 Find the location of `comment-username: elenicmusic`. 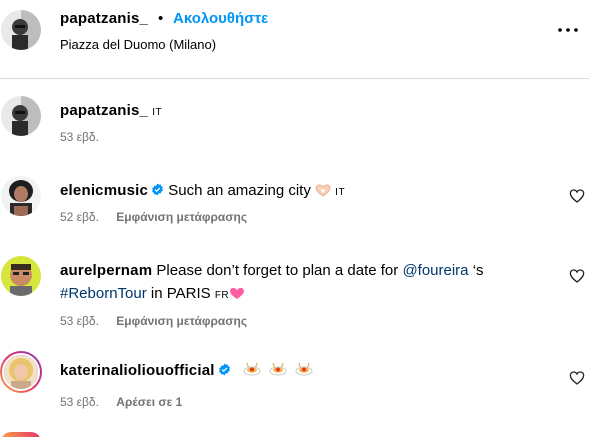

comment-username: elenicmusic is located at coordinates (104, 190).